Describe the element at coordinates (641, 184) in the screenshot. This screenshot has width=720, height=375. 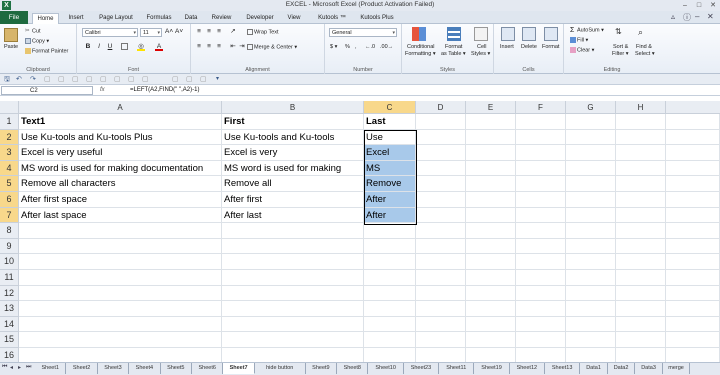
I see `cell-h5` at that location.